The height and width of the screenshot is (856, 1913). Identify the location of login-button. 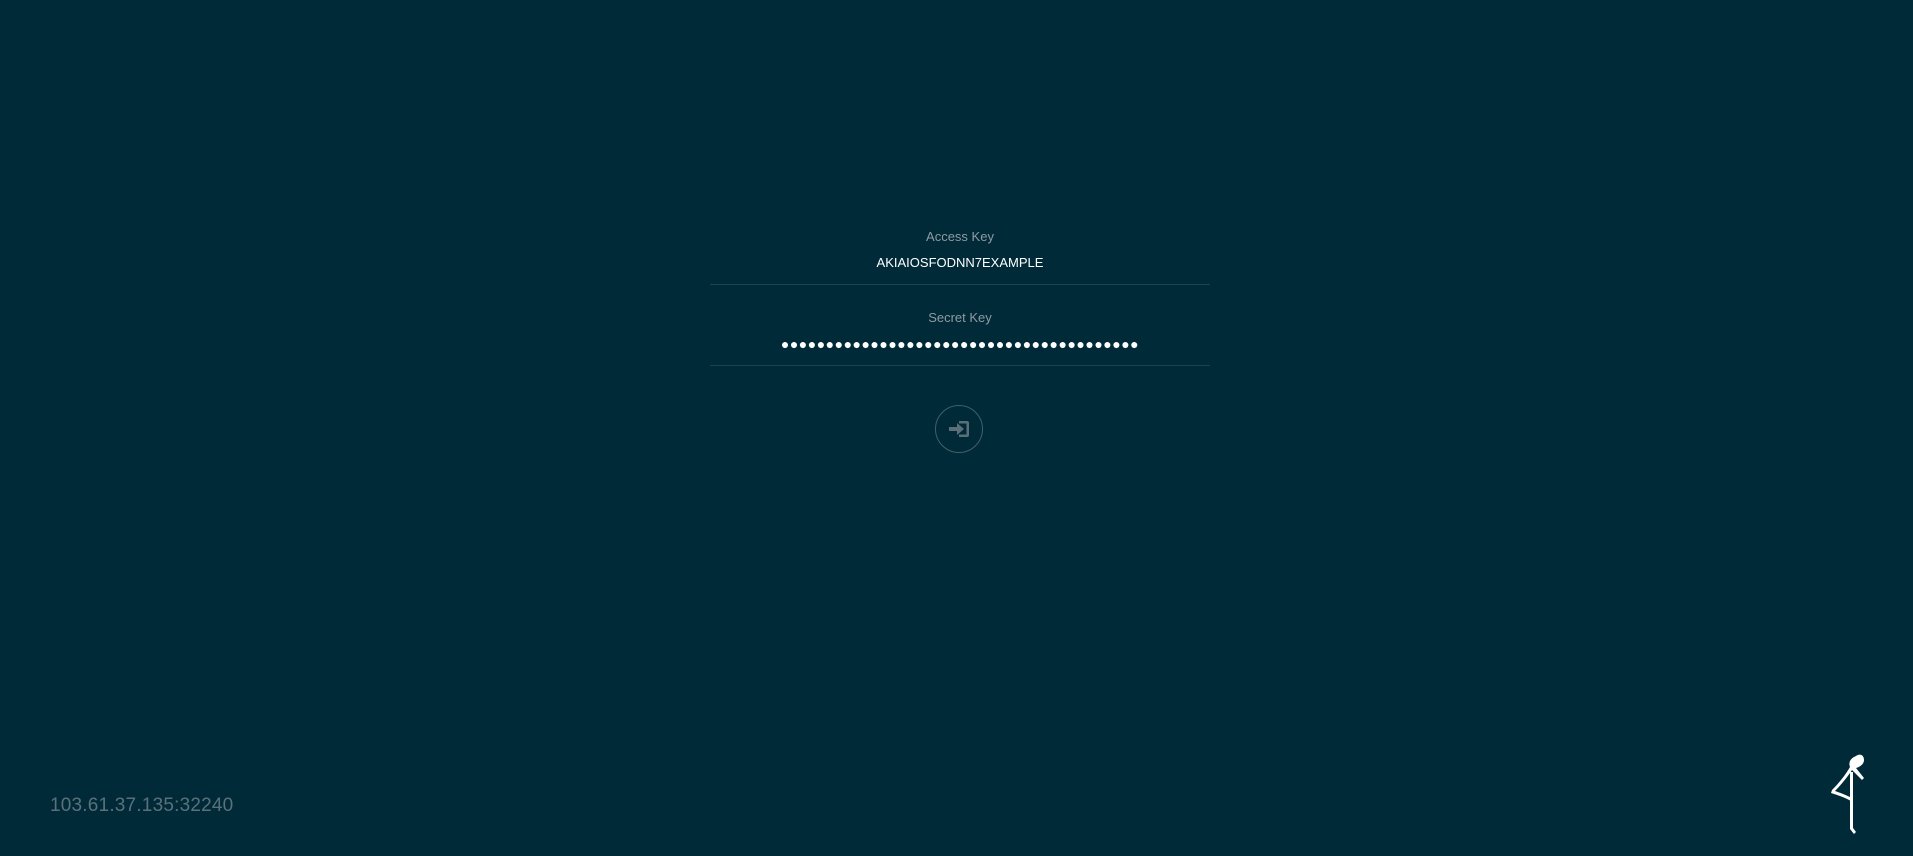
(959, 429).